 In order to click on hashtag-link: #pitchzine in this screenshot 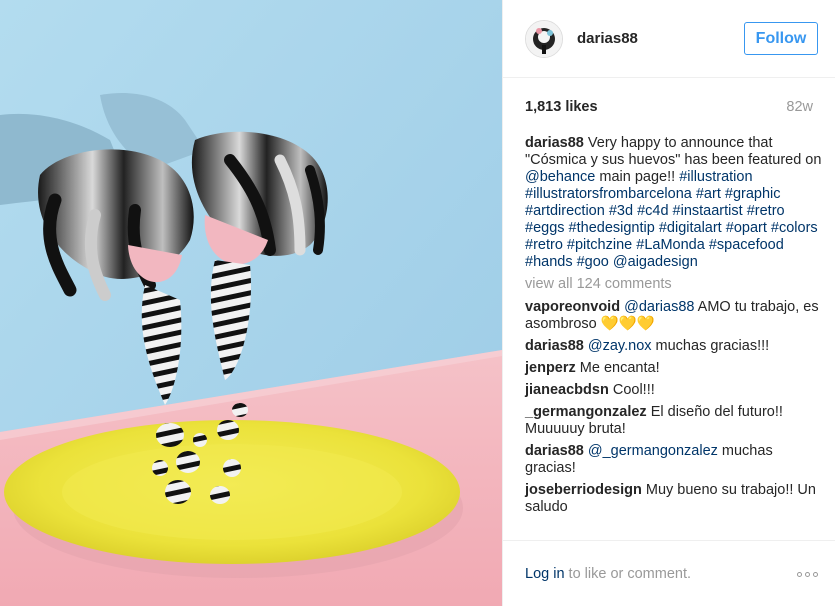, I will do `click(599, 245)`.